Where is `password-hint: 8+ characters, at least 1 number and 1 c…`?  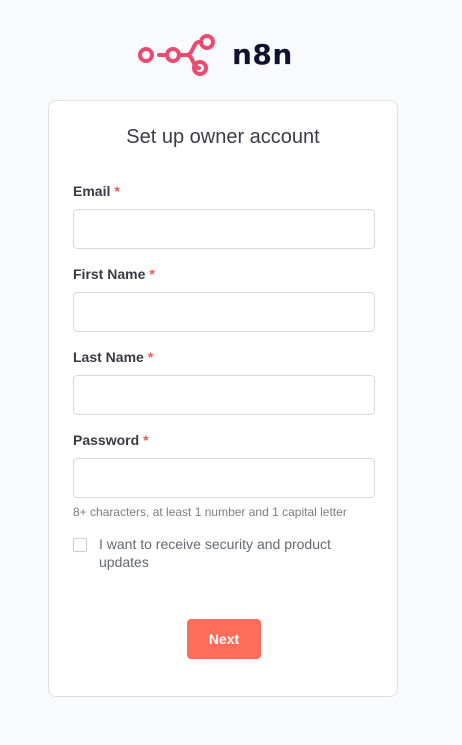
password-hint: 8+ characters, at least 1 number and 1 c… is located at coordinates (210, 512).